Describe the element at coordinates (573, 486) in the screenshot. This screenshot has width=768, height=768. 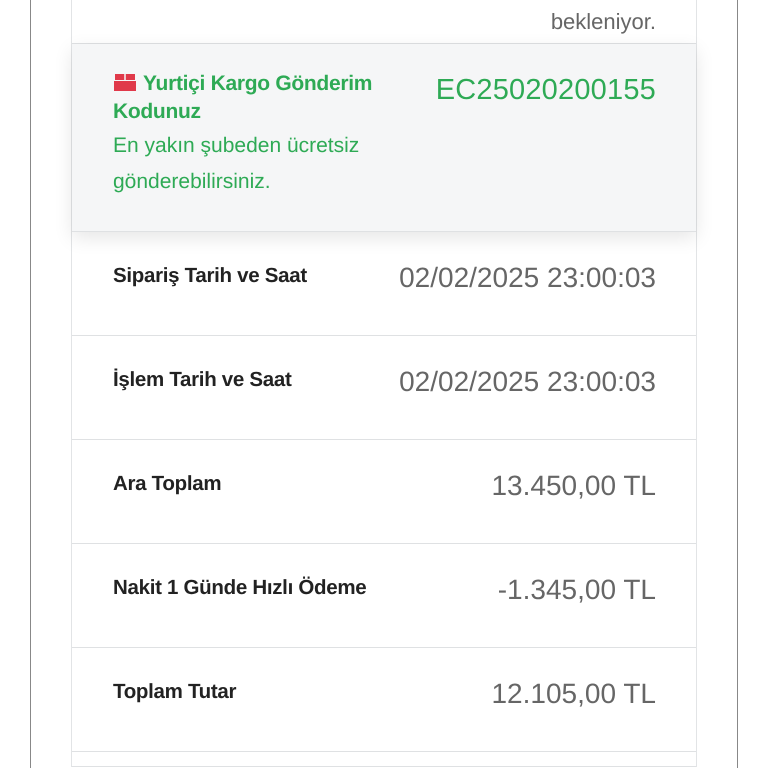
I see `detail-value: 13.450,00 TL` at that location.